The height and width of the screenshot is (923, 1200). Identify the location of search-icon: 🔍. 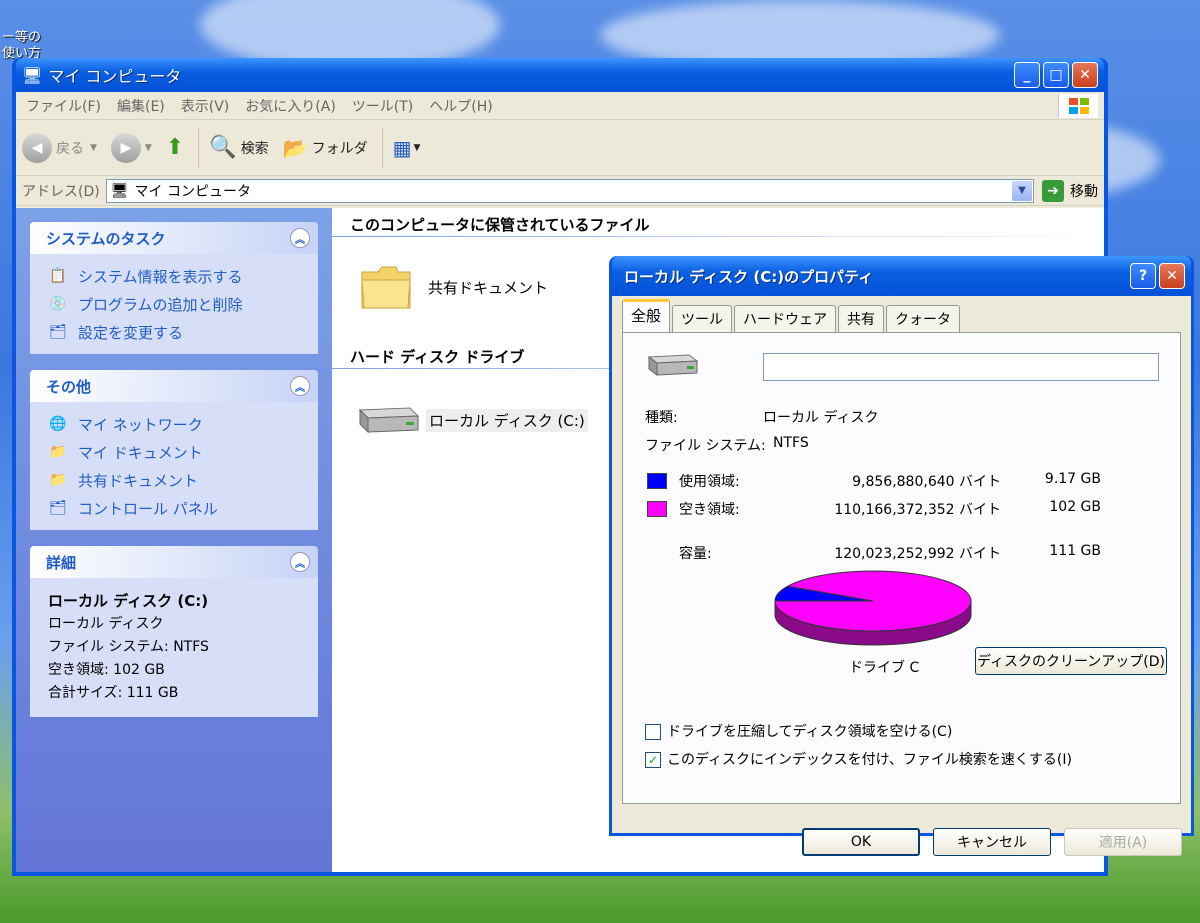
(223, 147).